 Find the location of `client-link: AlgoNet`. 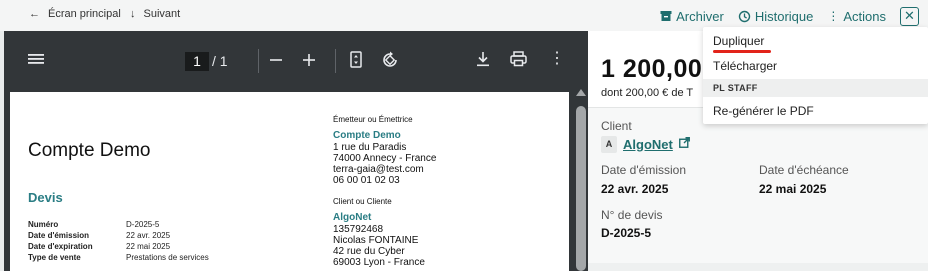

client-link: AlgoNet is located at coordinates (648, 144).